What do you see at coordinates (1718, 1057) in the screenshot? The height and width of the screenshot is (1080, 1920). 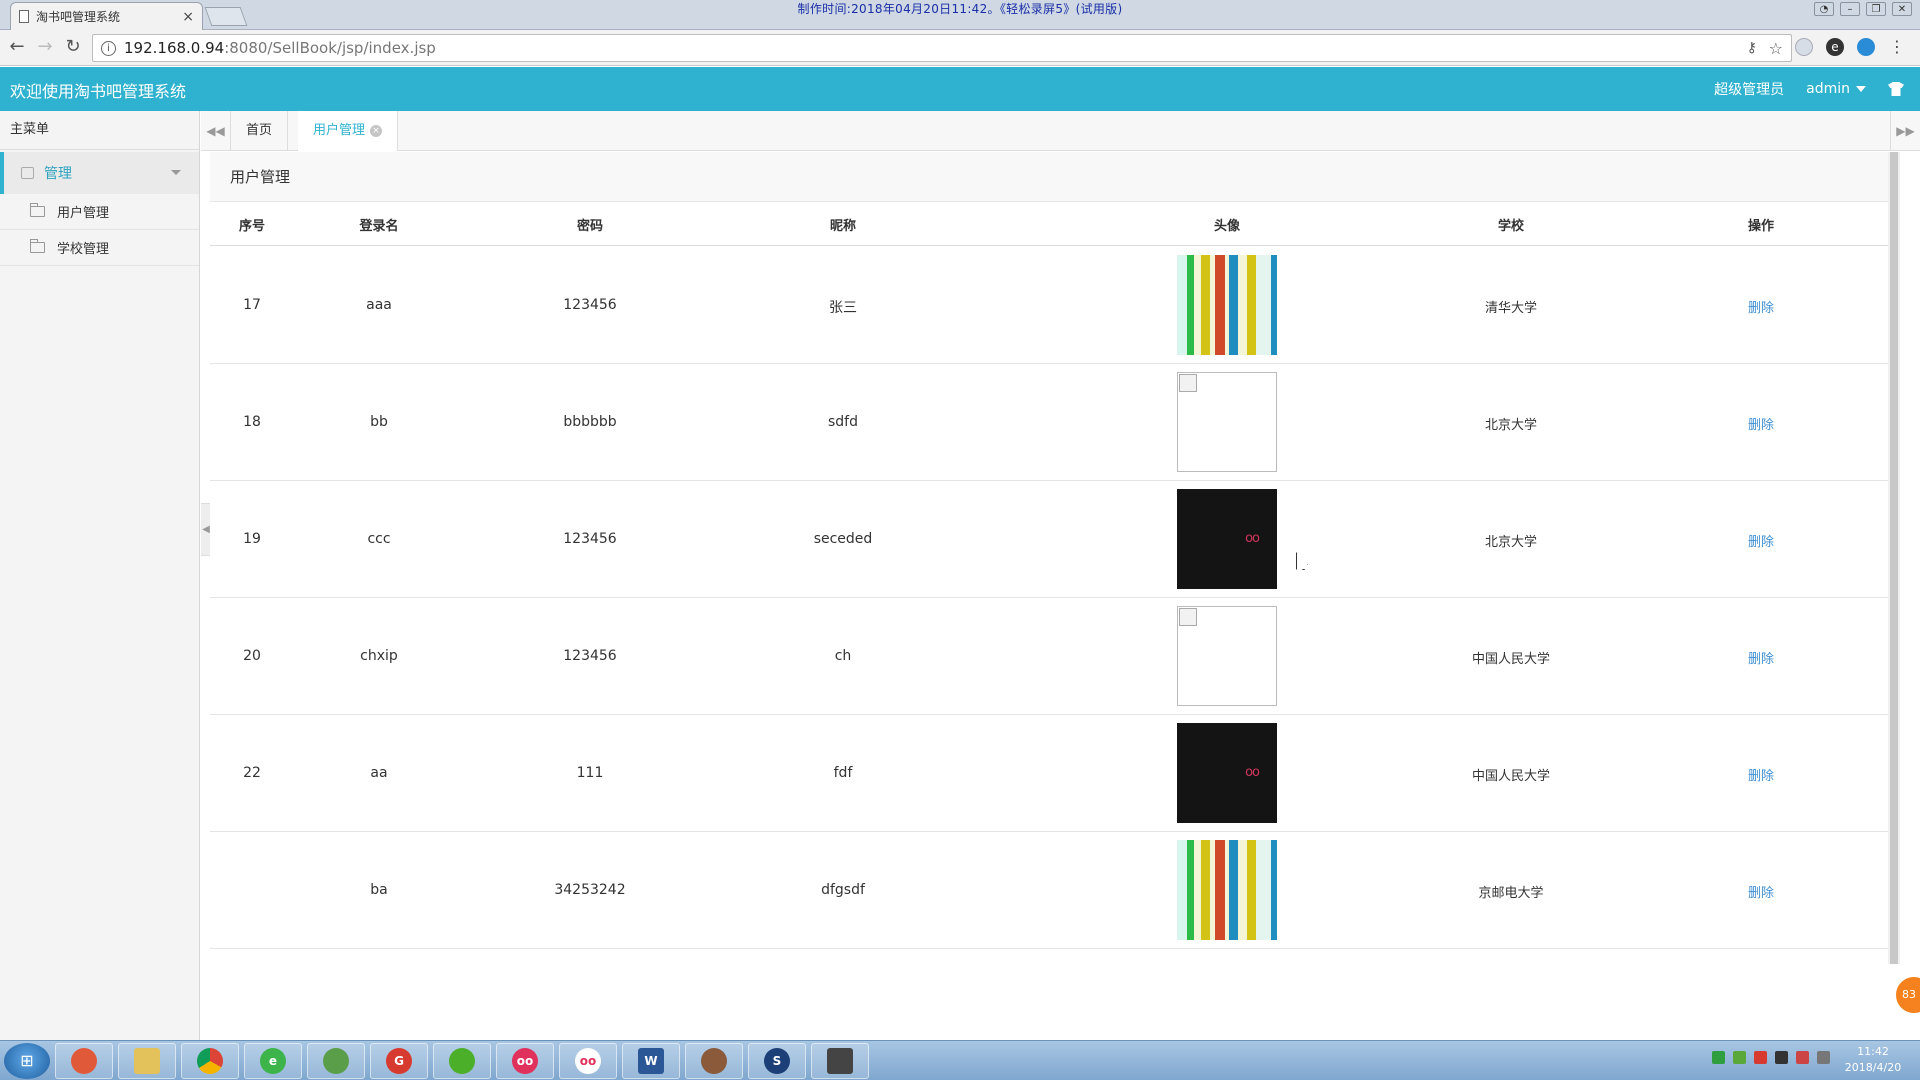 I see `tray-network-icon` at bounding box center [1718, 1057].